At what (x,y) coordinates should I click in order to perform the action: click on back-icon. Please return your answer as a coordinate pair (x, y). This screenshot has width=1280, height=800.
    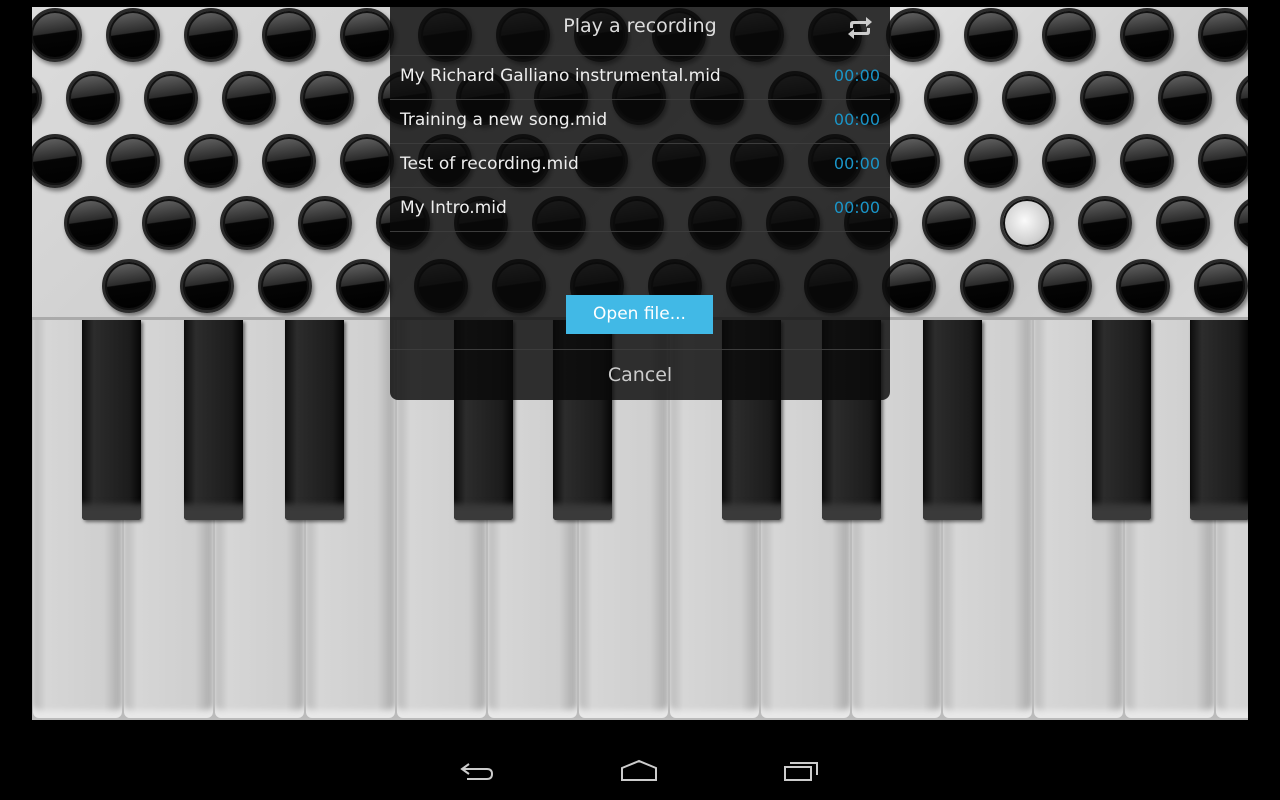
    Looking at the image, I should click on (477, 771).